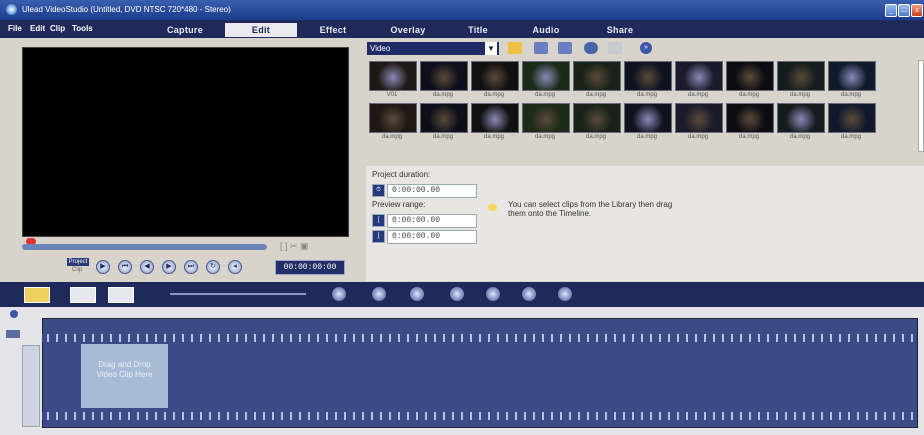 Image resolution: width=924 pixels, height=435 pixels. What do you see at coordinates (333, 30) in the screenshot?
I see `step-effect: Effect` at bounding box center [333, 30].